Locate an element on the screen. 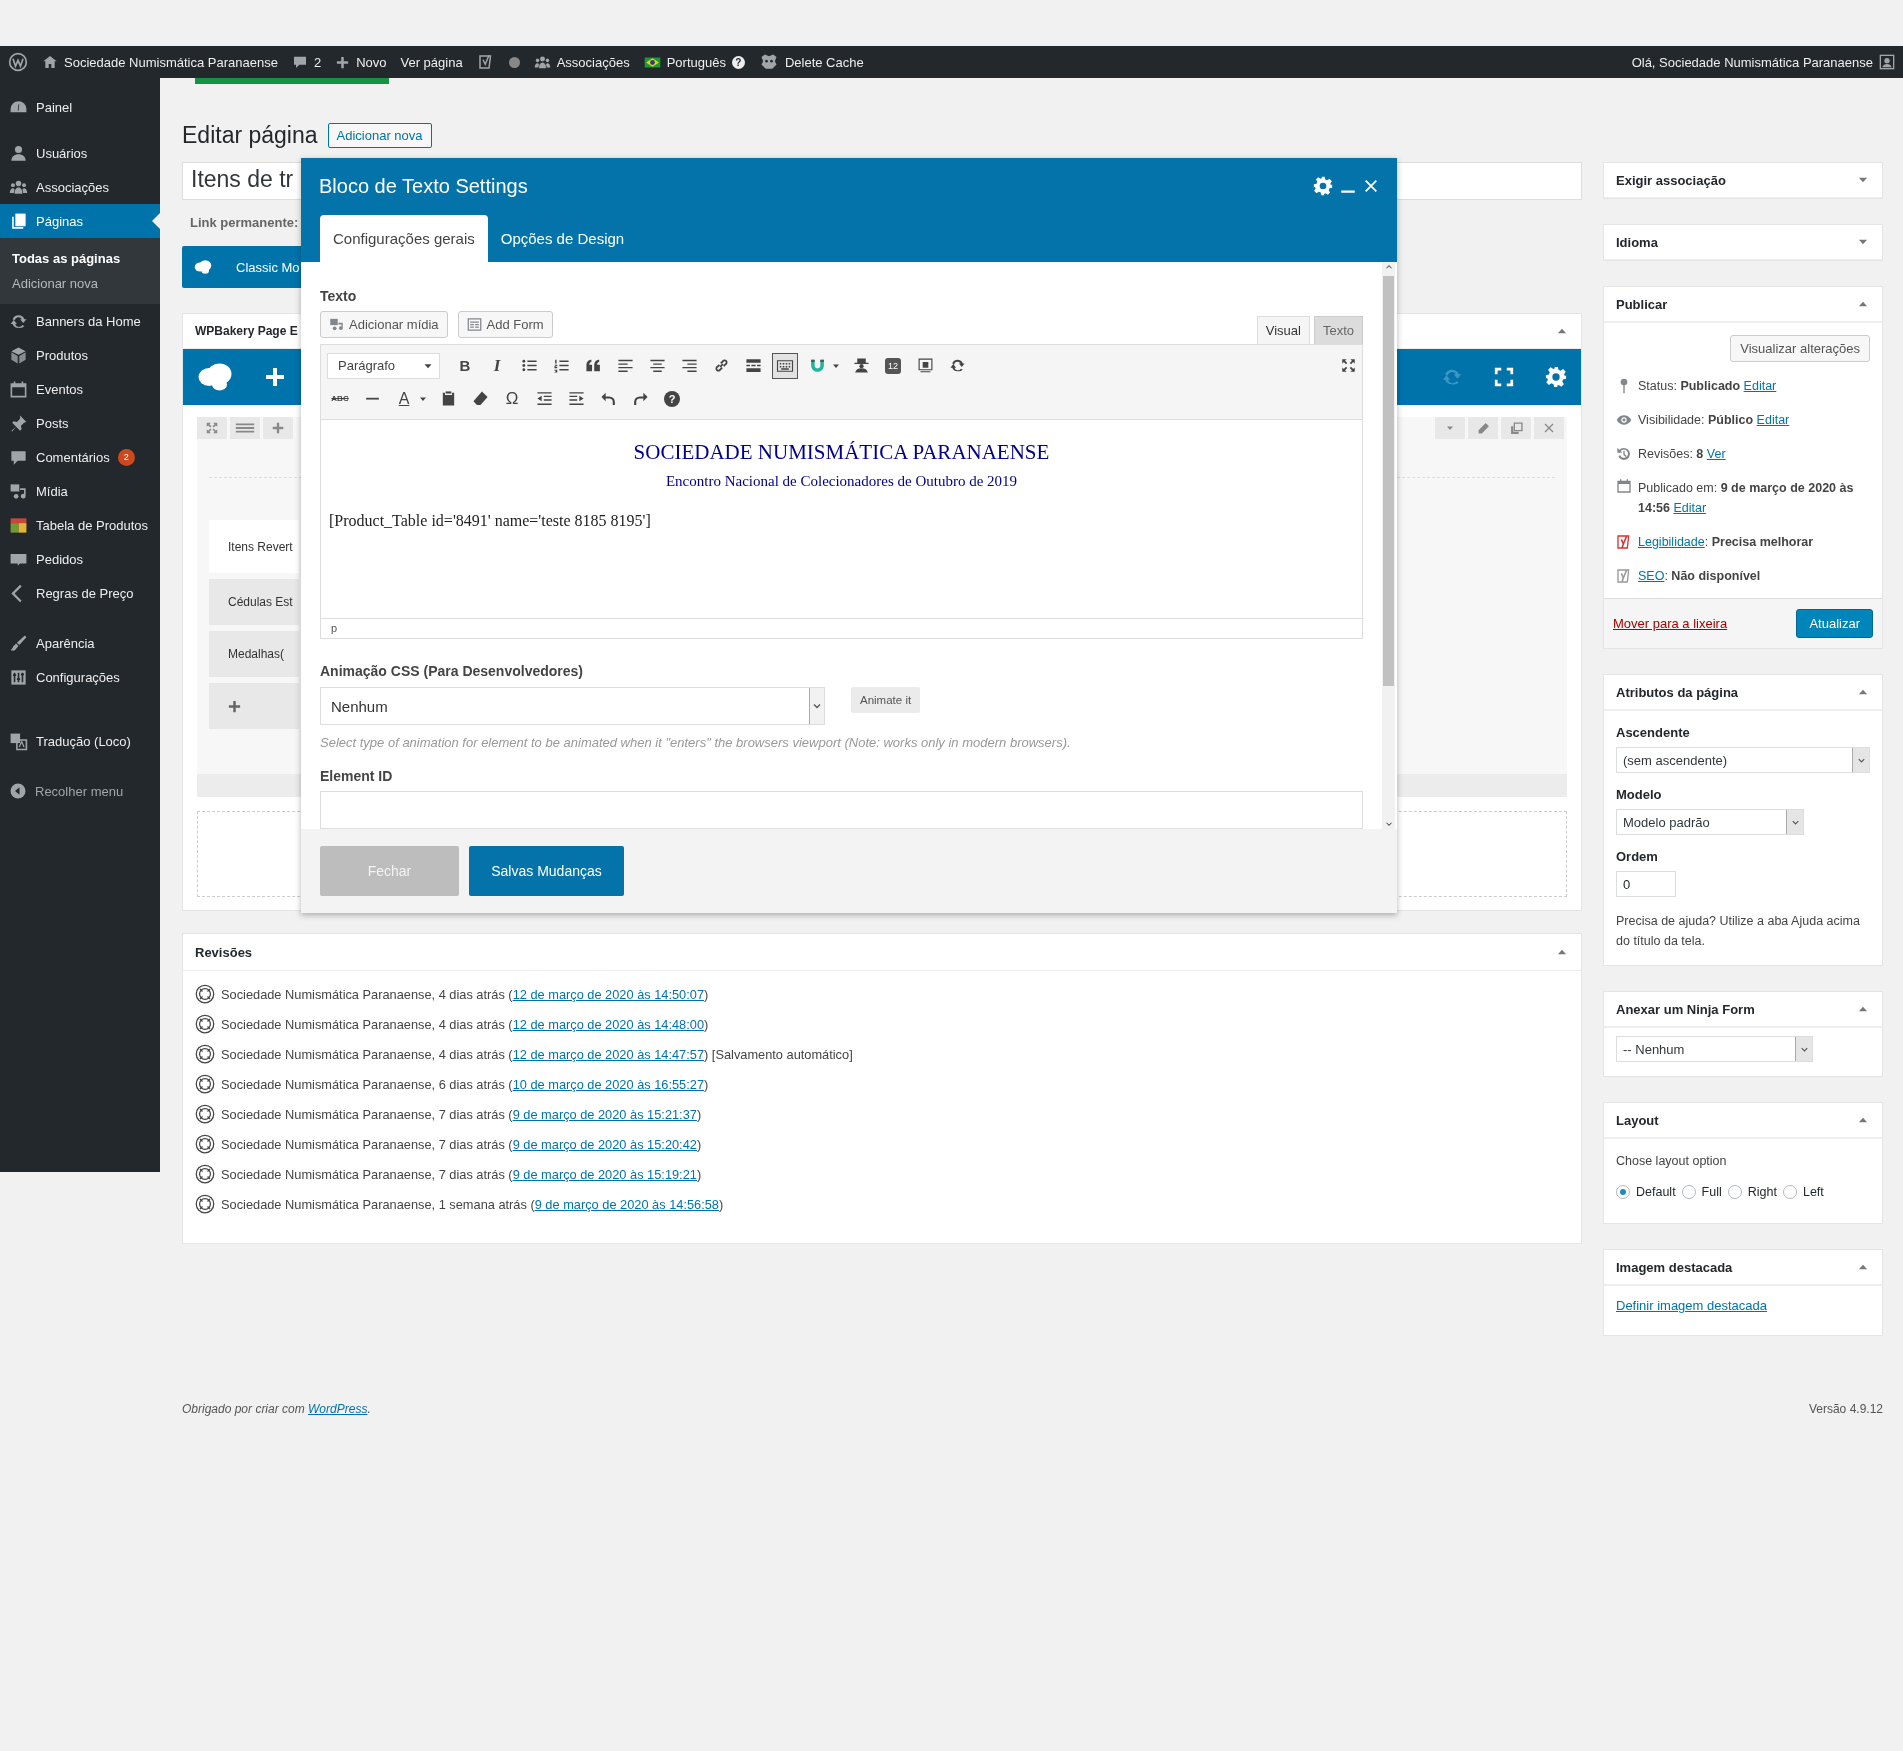 This screenshot has height=1751, width=1903. collapse-menu-button: Recolher menu is located at coordinates (80, 791).